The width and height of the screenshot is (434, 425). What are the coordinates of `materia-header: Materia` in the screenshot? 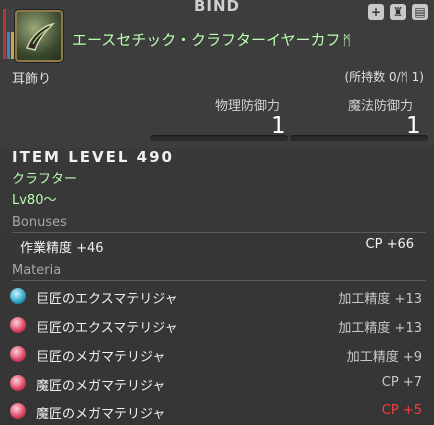 It's located at (37, 270).